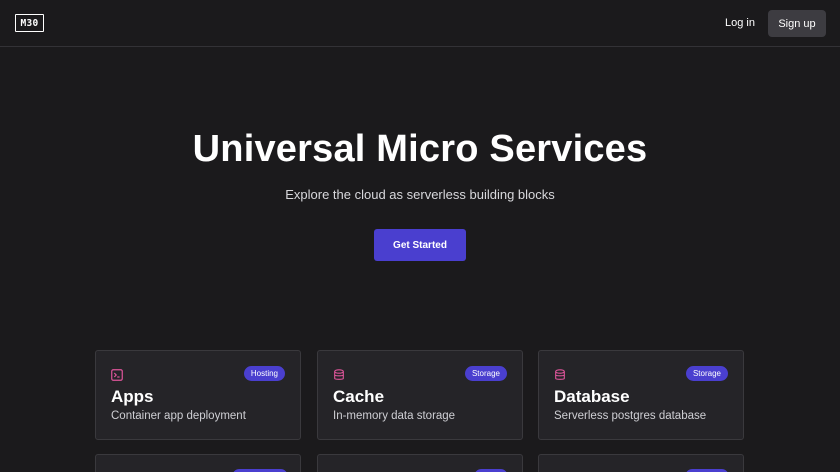 Image resolution: width=840 pixels, height=472 pixels. What do you see at coordinates (359, 396) in the screenshot?
I see `card-title: Cache` at bounding box center [359, 396].